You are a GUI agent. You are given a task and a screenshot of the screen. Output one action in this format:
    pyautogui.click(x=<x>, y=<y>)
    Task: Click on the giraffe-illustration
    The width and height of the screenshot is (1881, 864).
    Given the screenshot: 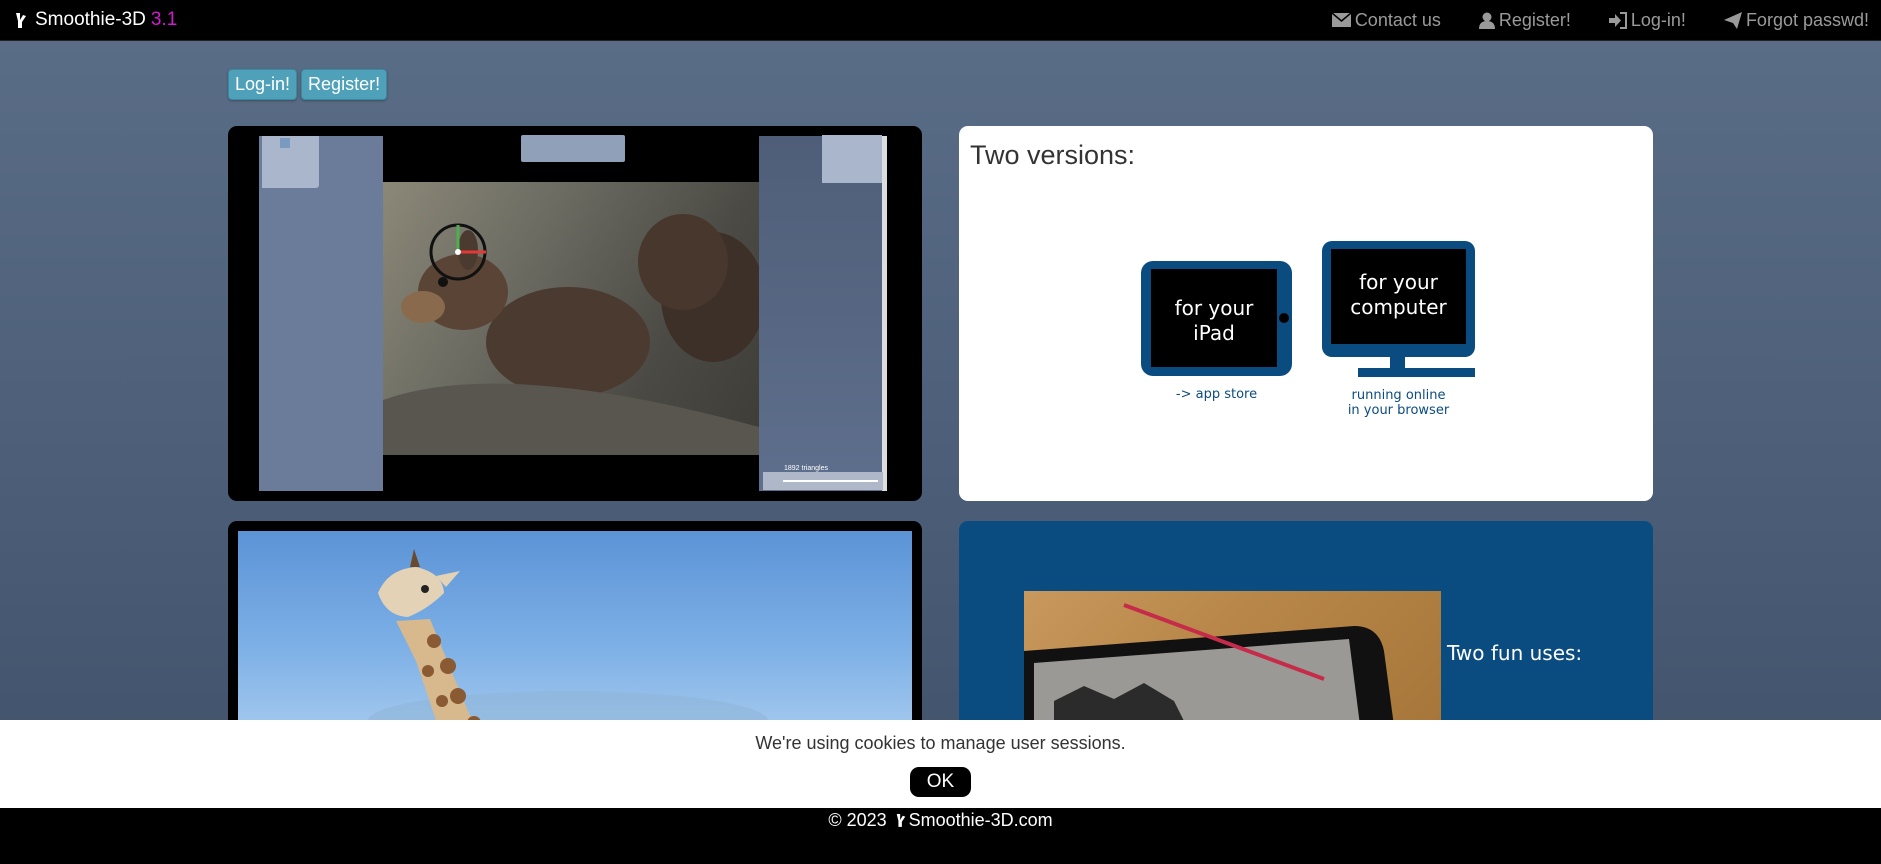 What is the action you would take?
    pyautogui.click(x=568, y=645)
    